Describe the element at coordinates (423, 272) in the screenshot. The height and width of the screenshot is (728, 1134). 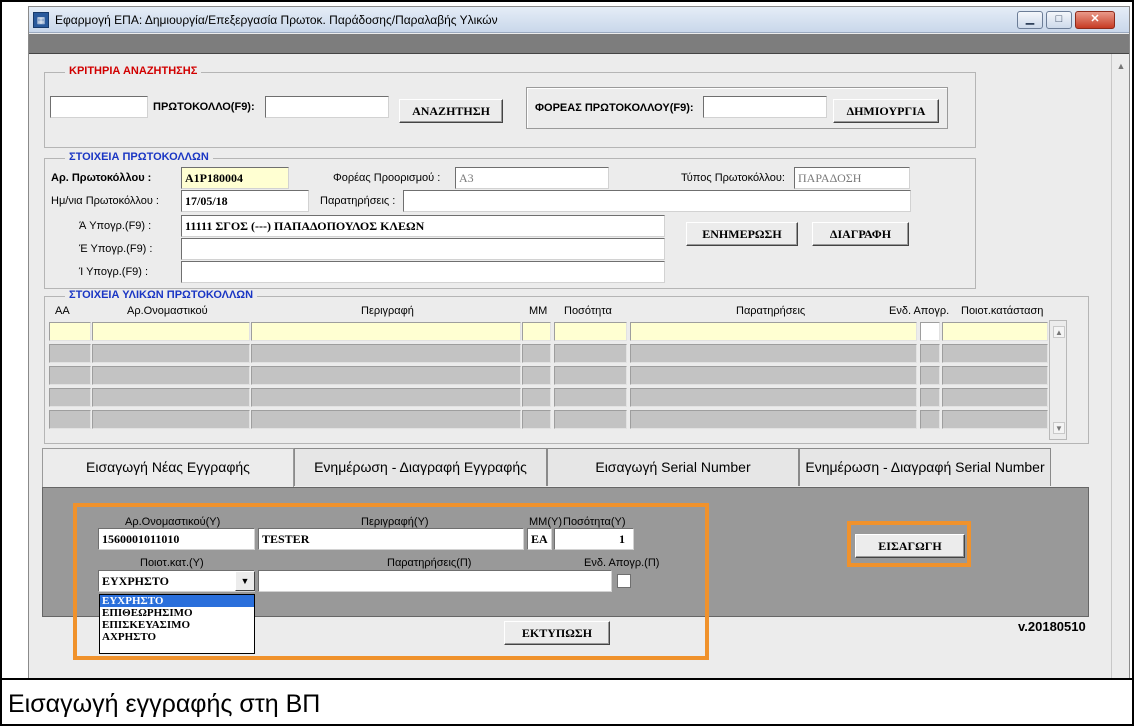
I see `signature-c-field` at that location.